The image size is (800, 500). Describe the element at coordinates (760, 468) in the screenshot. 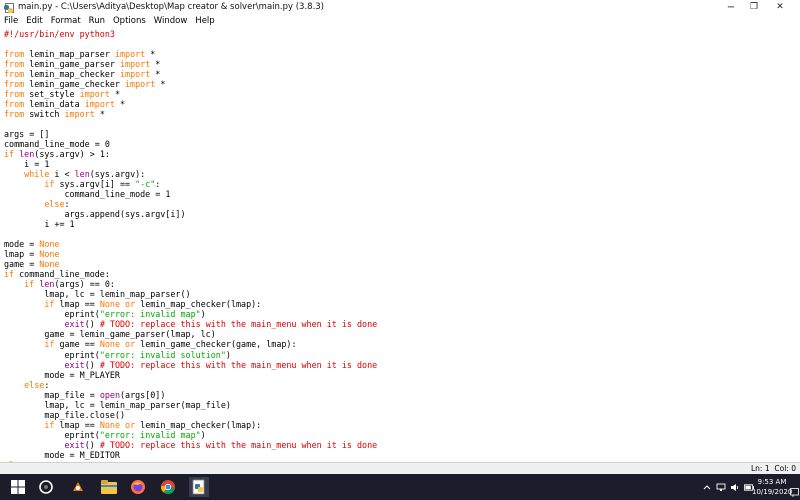

I see `cursor-line: Ln: 1` at that location.